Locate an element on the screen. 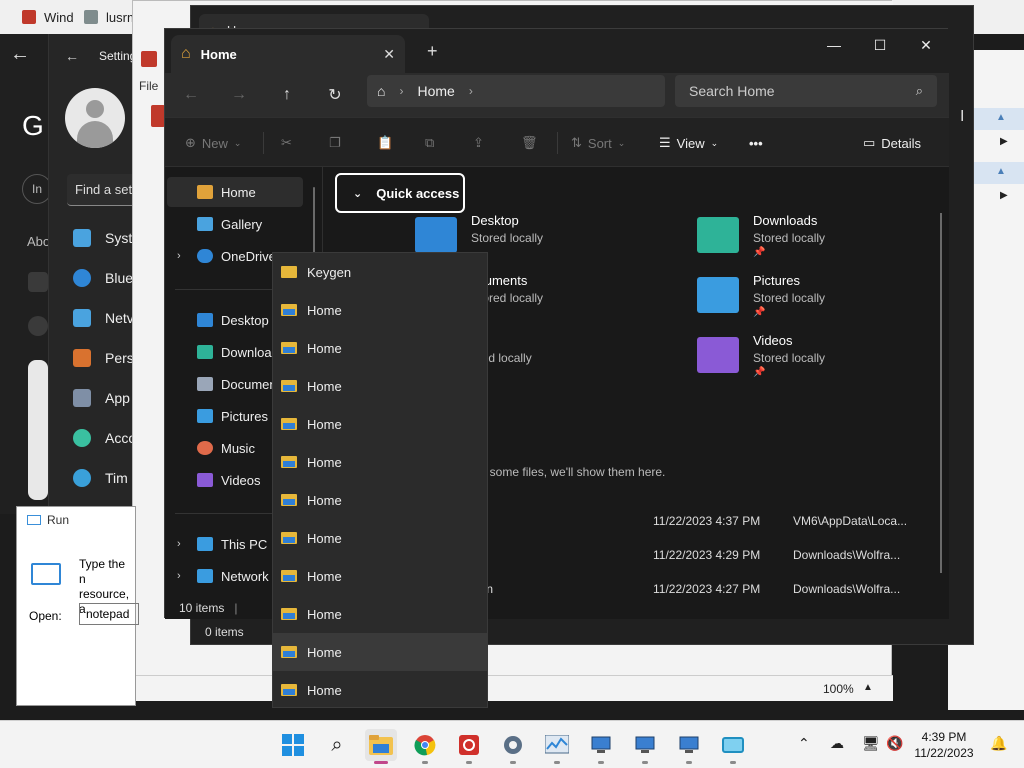  nav-item-gallery: Gallery is located at coordinates (235, 224).